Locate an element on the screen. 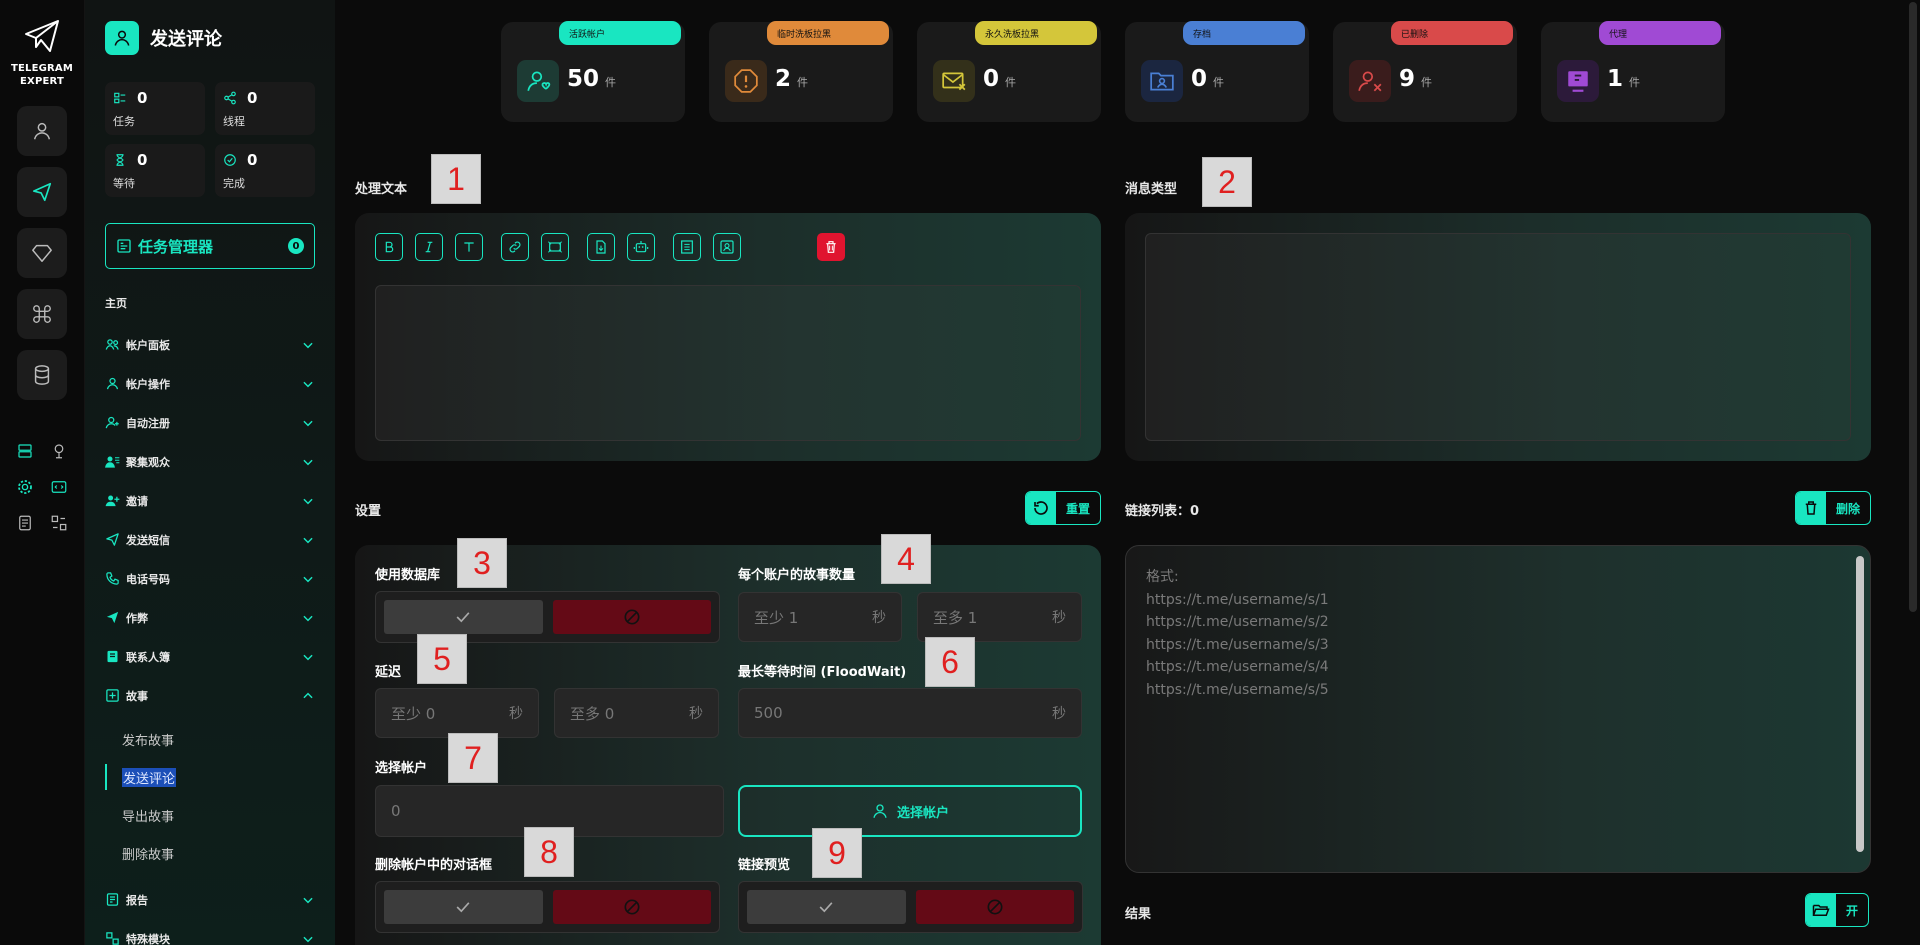 The height and width of the screenshot is (945, 1920). annotation-1: 1 is located at coordinates (456, 179).